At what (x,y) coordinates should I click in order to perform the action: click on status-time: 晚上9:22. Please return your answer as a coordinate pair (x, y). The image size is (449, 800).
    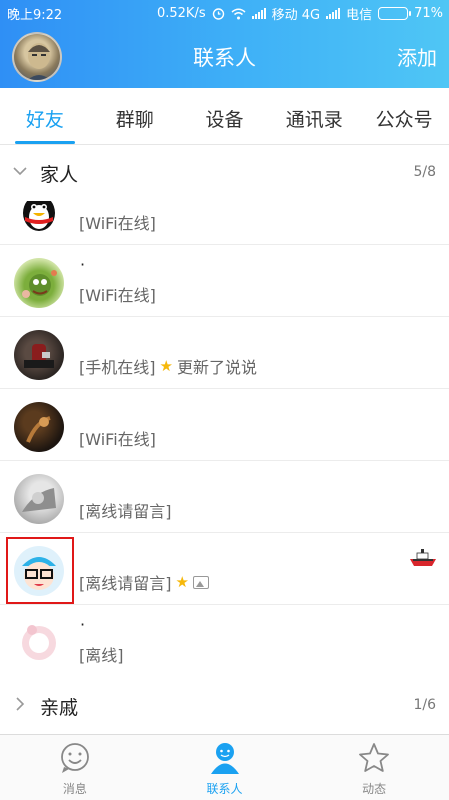
    Looking at the image, I should click on (35, 15).